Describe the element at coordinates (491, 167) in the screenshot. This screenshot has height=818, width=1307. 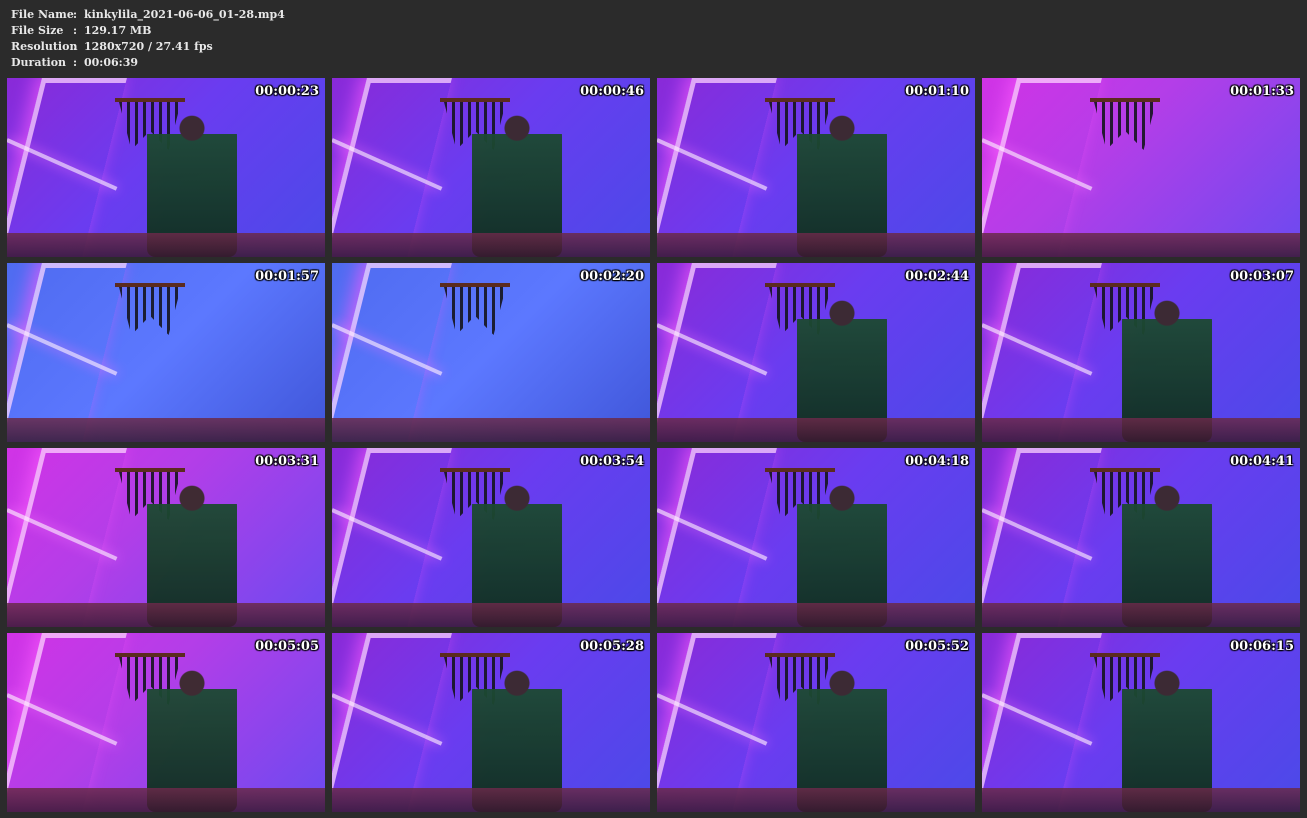
I see `thumbnail: 00:00:46` at that location.